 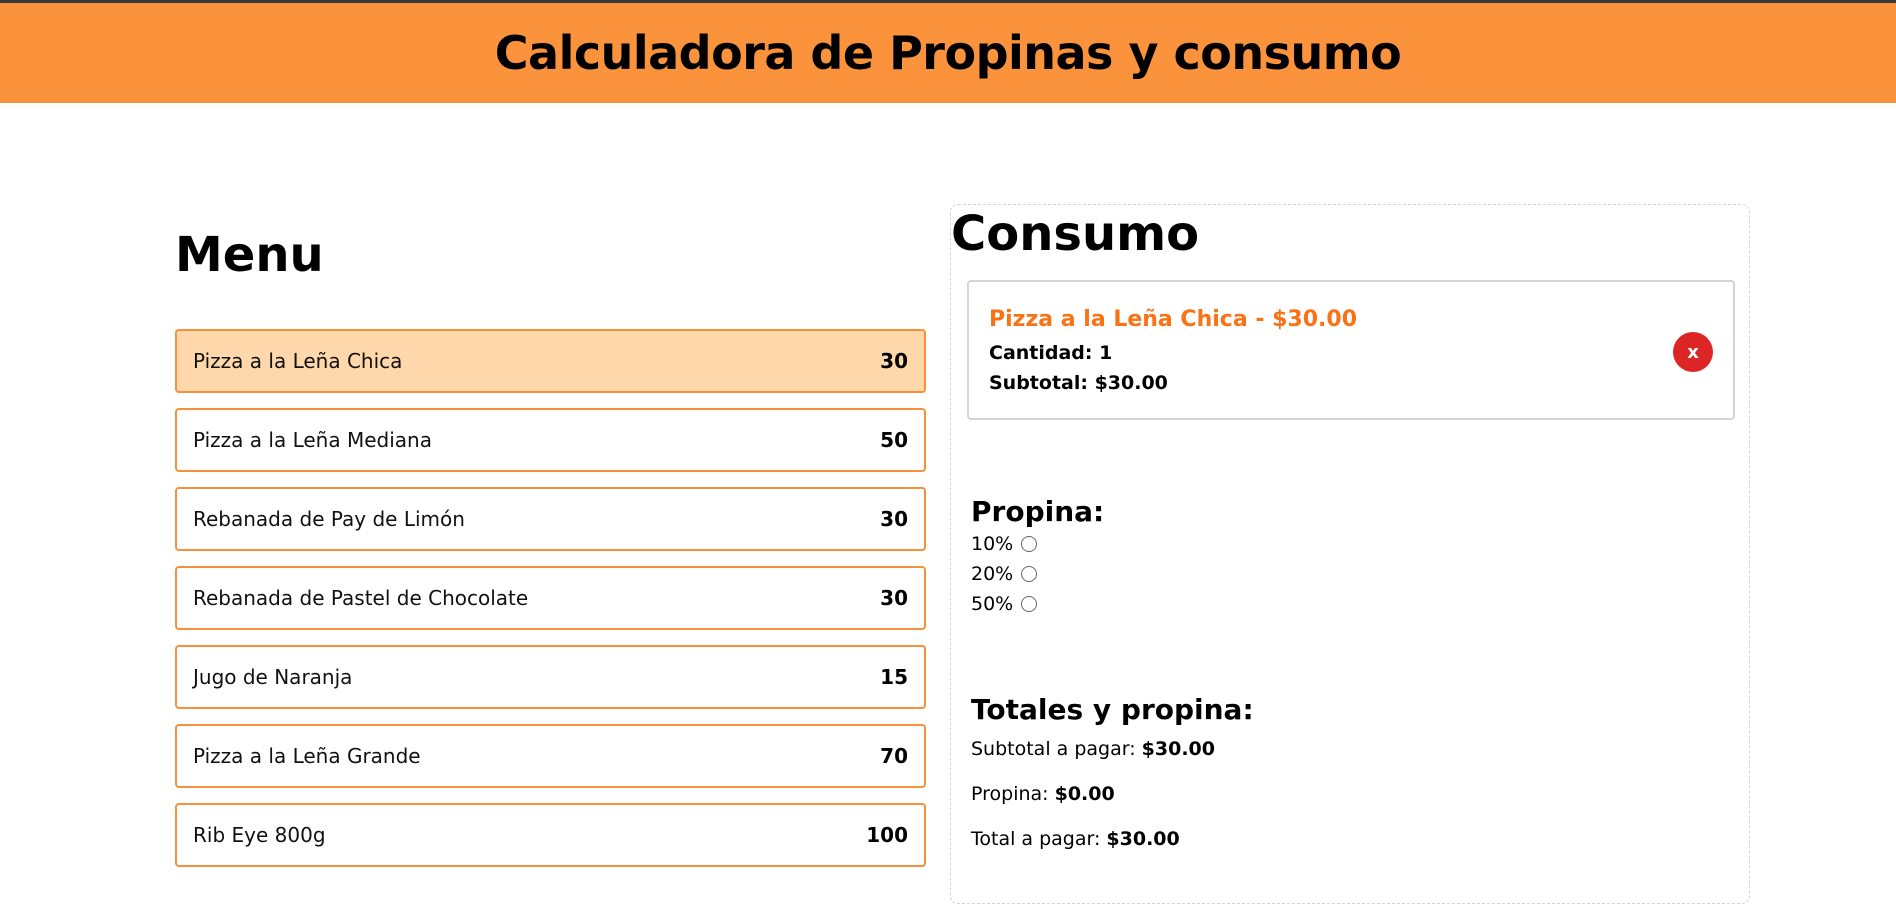 I want to click on order-item-title: Pizza a la Leña Chica - $30.00, so click(x=1173, y=319).